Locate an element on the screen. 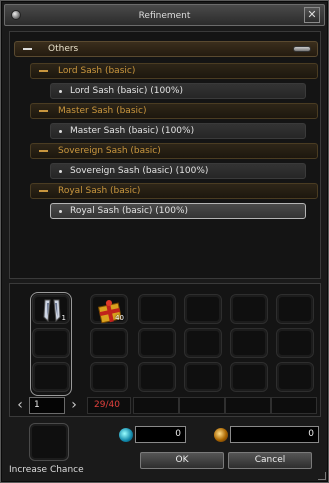 The image size is (329, 483). gem-icon is located at coordinates (126, 435).